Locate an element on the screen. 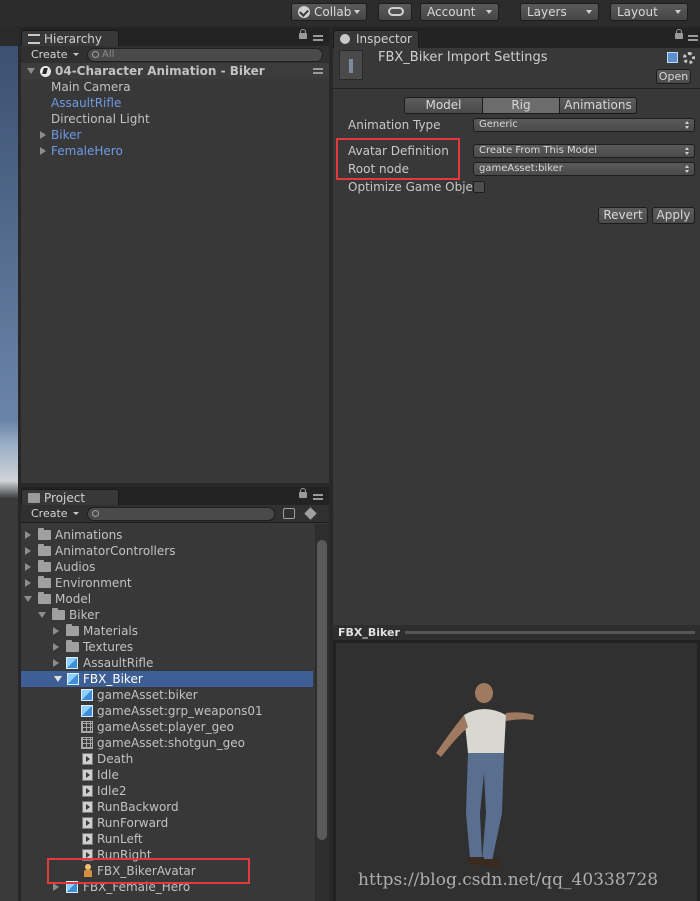 The image size is (700, 901). project-scrollbar is located at coordinates (322, 712).